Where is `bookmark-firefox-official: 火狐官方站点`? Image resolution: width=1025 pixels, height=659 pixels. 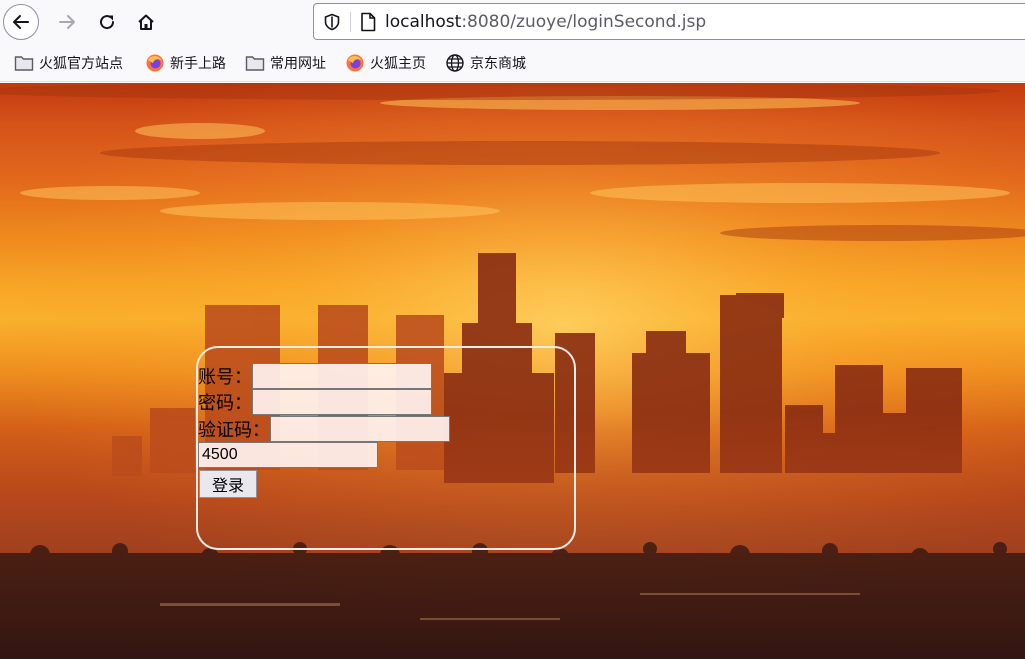 bookmark-firefox-official: 火狐官方站点 is located at coordinates (68, 63).